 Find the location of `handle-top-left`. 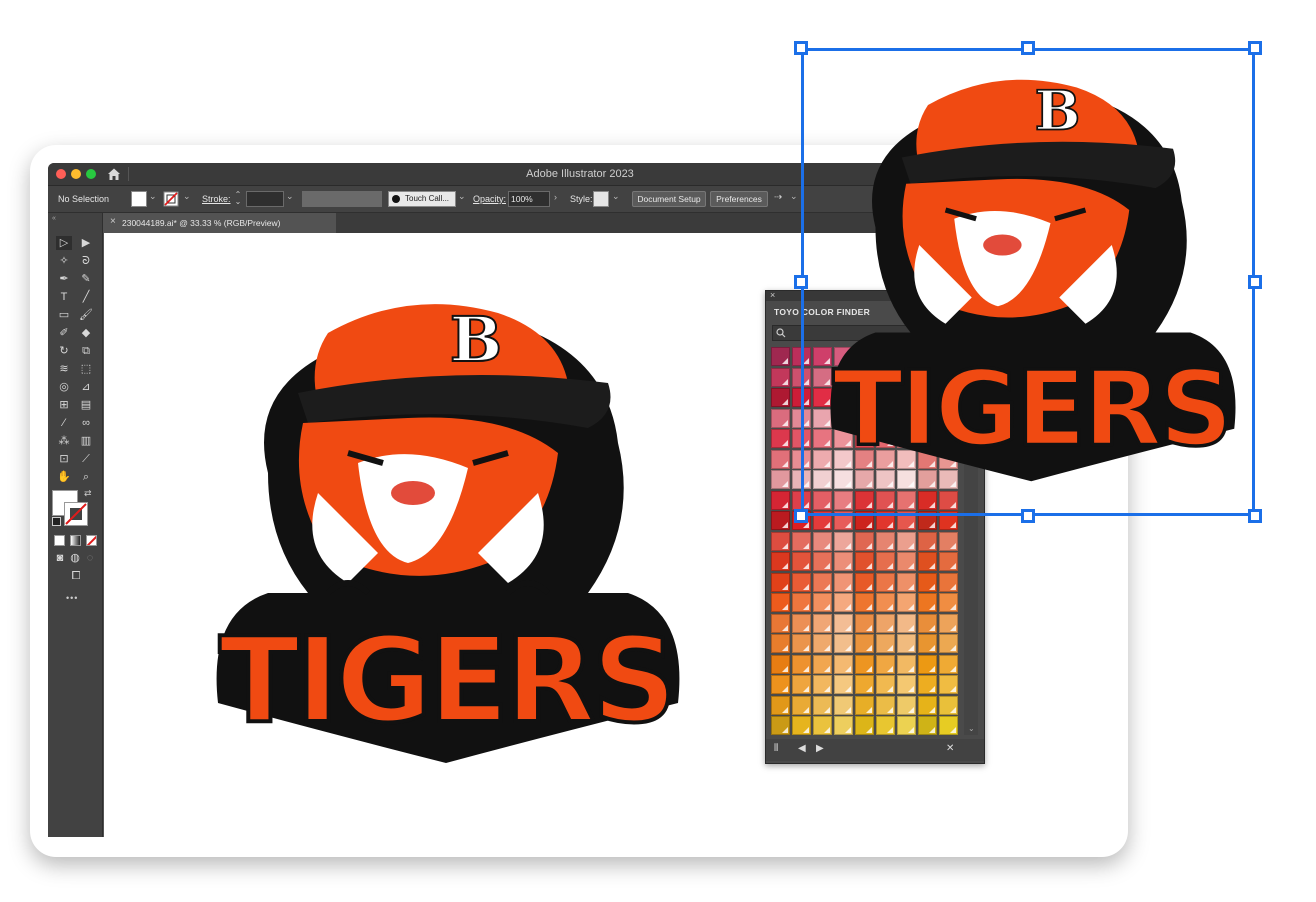

handle-top-left is located at coordinates (801, 48).